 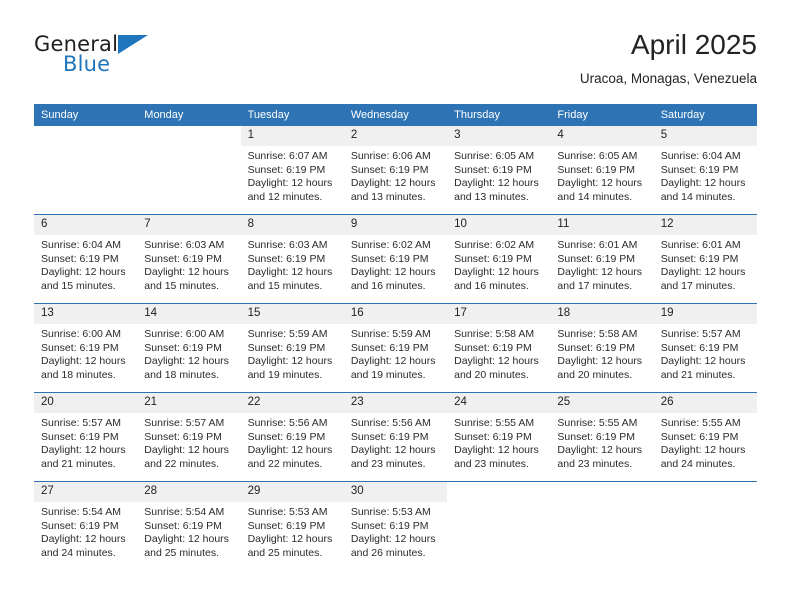 What do you see at coordinates (181, 463) in the screenshot?
I see `daylight-text-line2: and 22 minutes.` at bounding box center [181, 463].